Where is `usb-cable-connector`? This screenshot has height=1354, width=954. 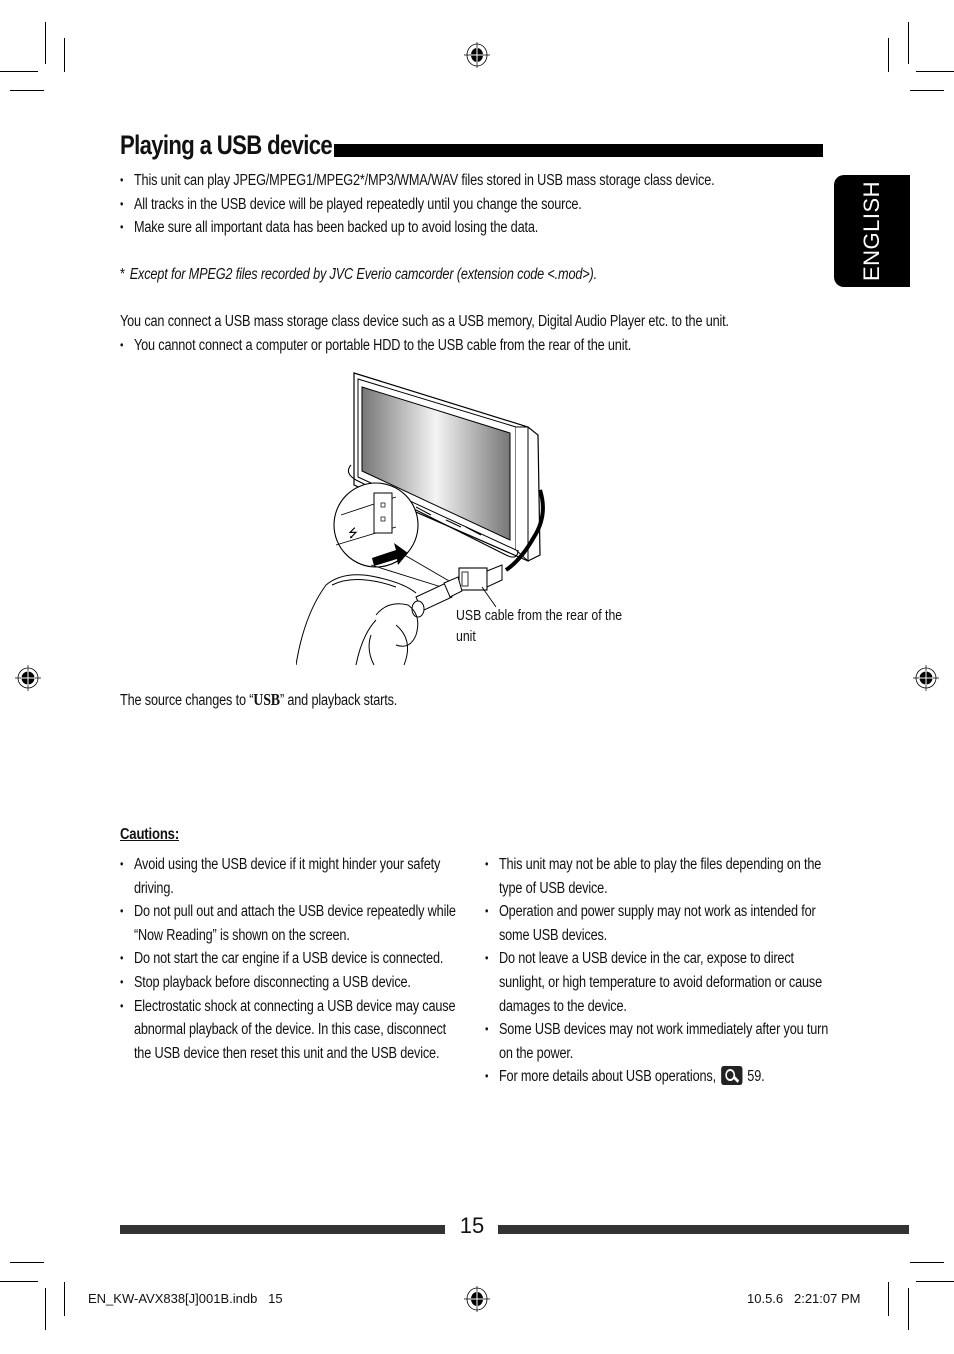
usb-cable-connector is located at coordinates (480, 577).